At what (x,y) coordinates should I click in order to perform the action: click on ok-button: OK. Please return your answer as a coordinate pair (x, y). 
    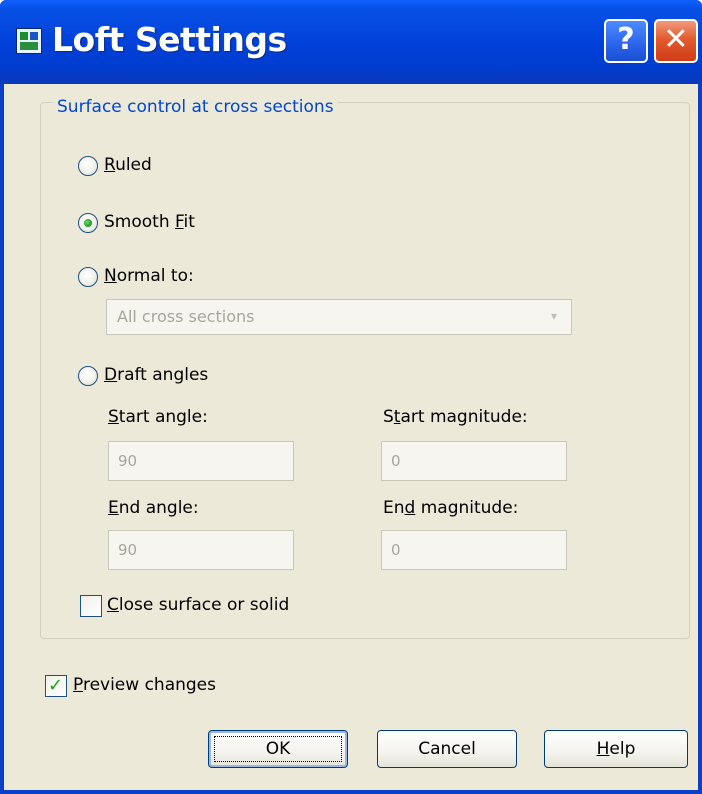
    Looking at the image, I should click on (278, 749).